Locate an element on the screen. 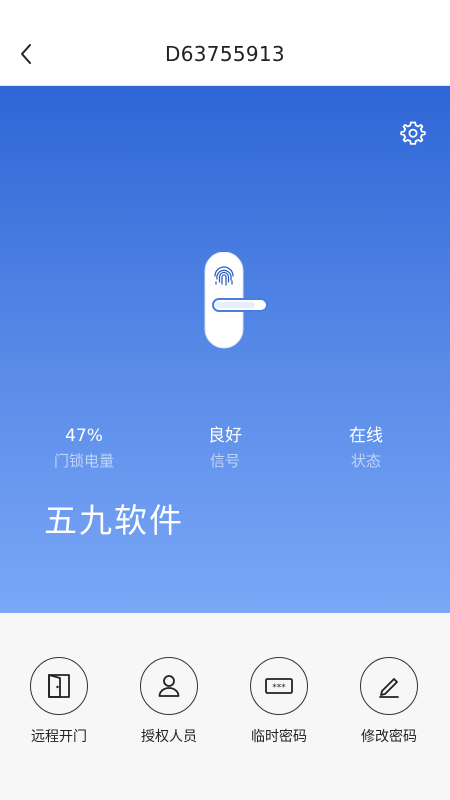 The height and width of the screenshot is (800, 450). settings-button is located at coordinates (413, 133).